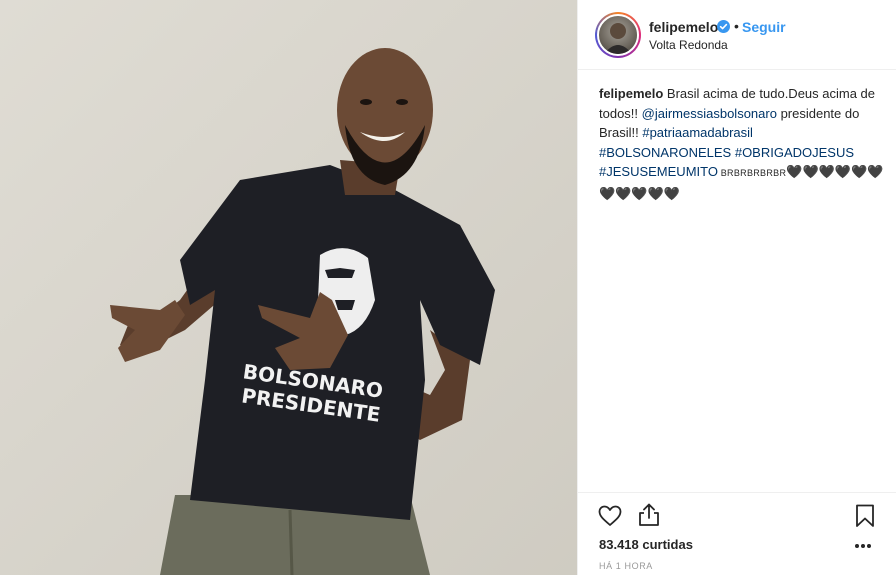 This screenshot has width=896, height=575. I want to click on caption-mention: @jairmessiasbolsonaro, so click(709, 113).